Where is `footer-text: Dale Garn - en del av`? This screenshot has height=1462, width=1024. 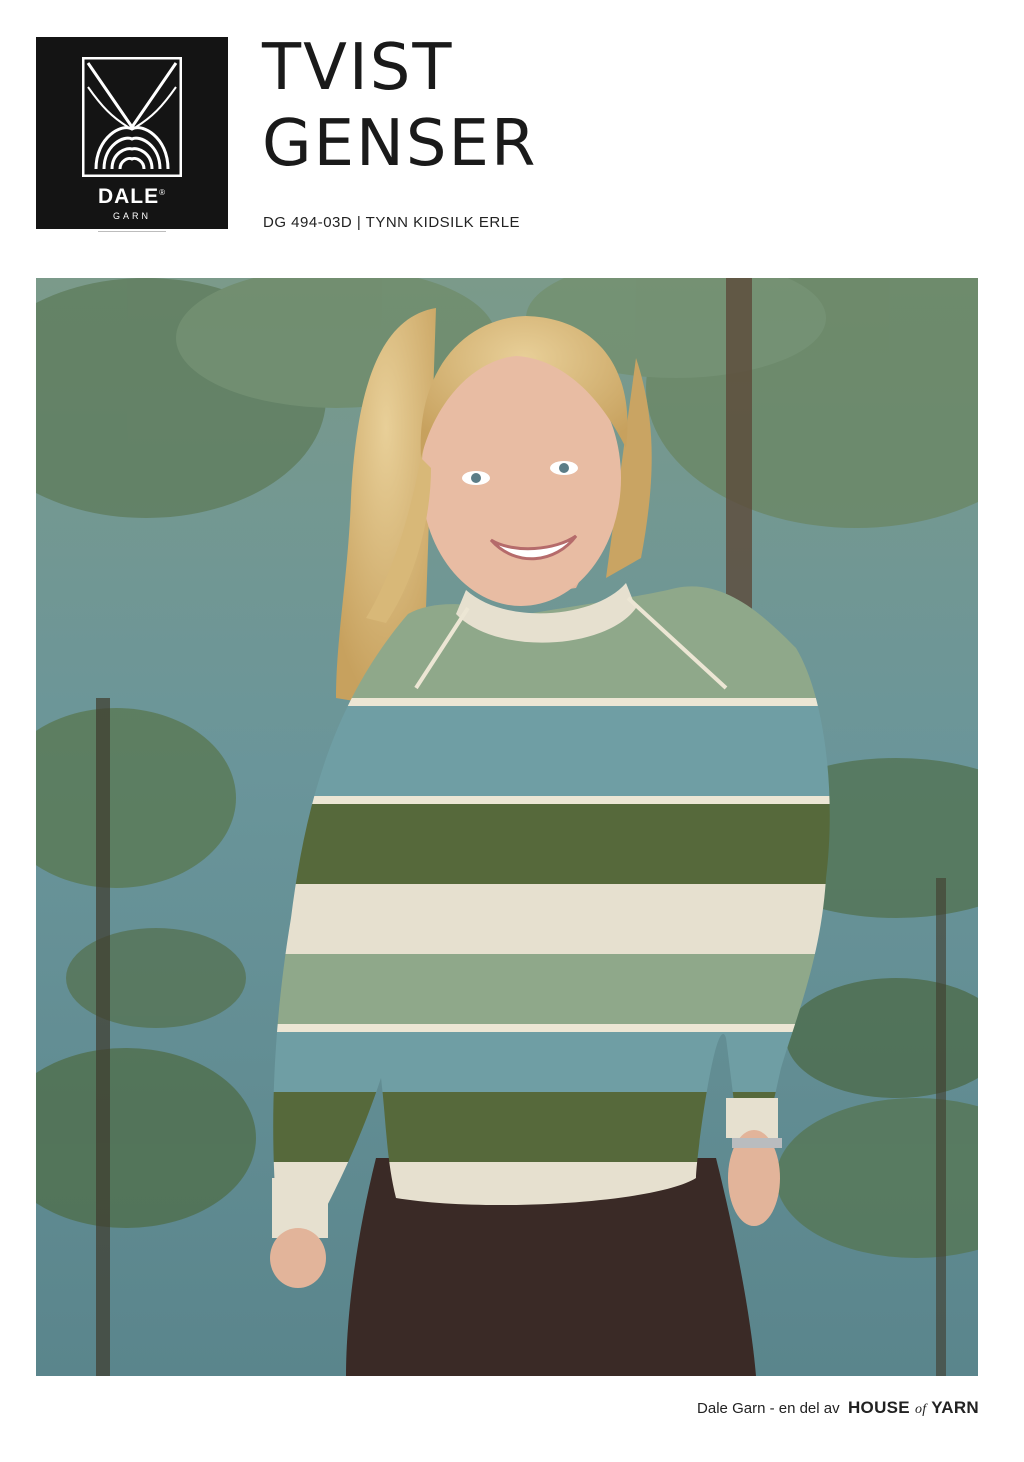 footer-text: Dale Garn - en del av is located at coordinates (768, 1408).